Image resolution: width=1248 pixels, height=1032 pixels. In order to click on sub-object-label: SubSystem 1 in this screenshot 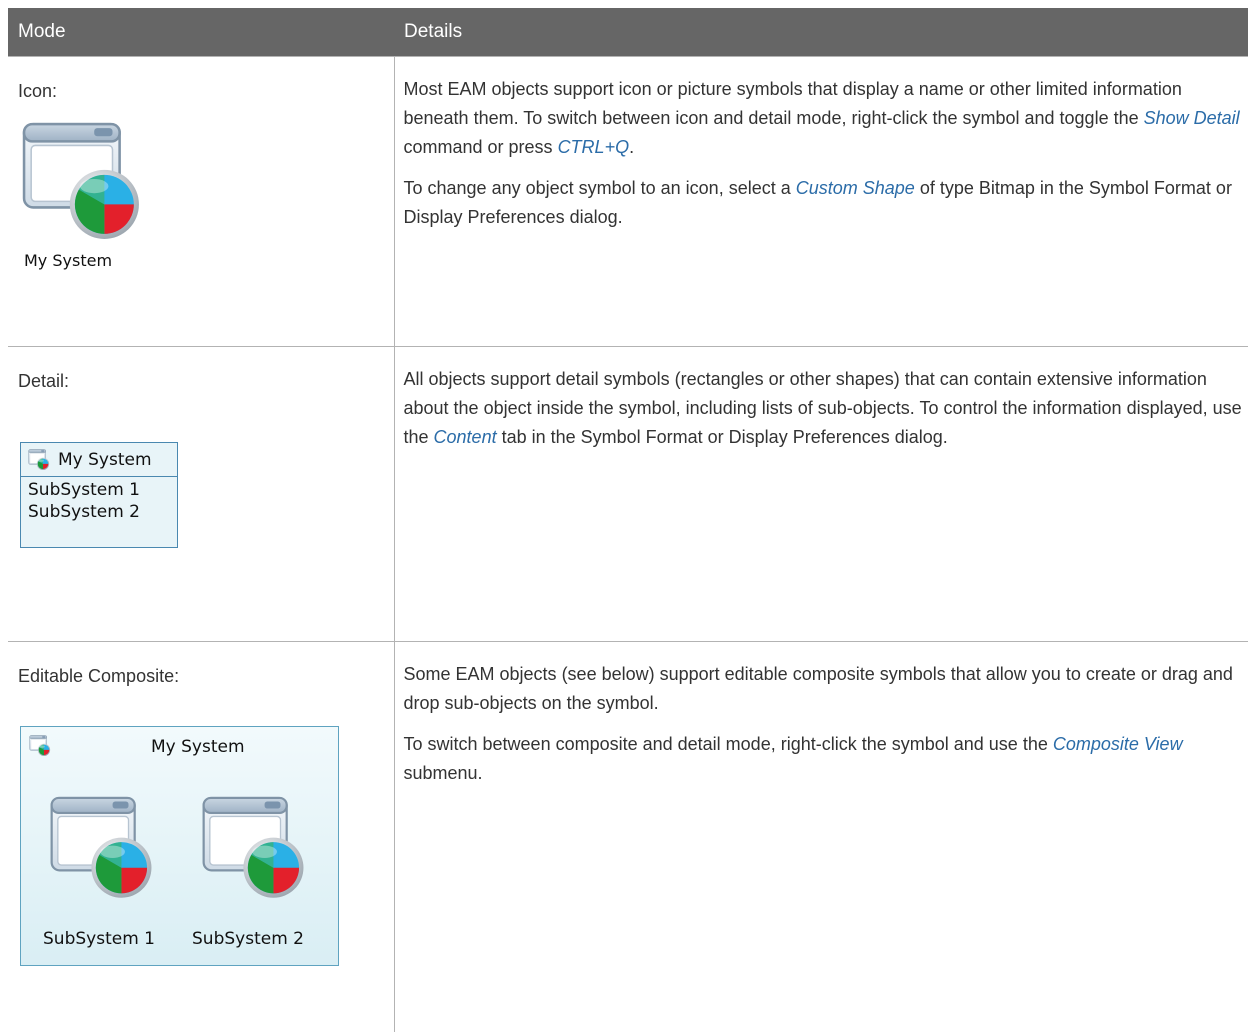, I will do `click(99, 939)`.